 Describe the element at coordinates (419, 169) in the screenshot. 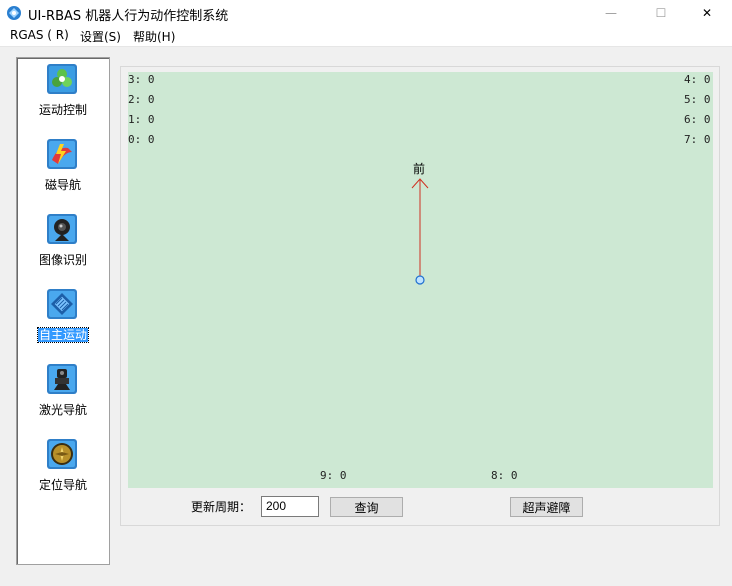

I see `direction-label: 前` at that location.